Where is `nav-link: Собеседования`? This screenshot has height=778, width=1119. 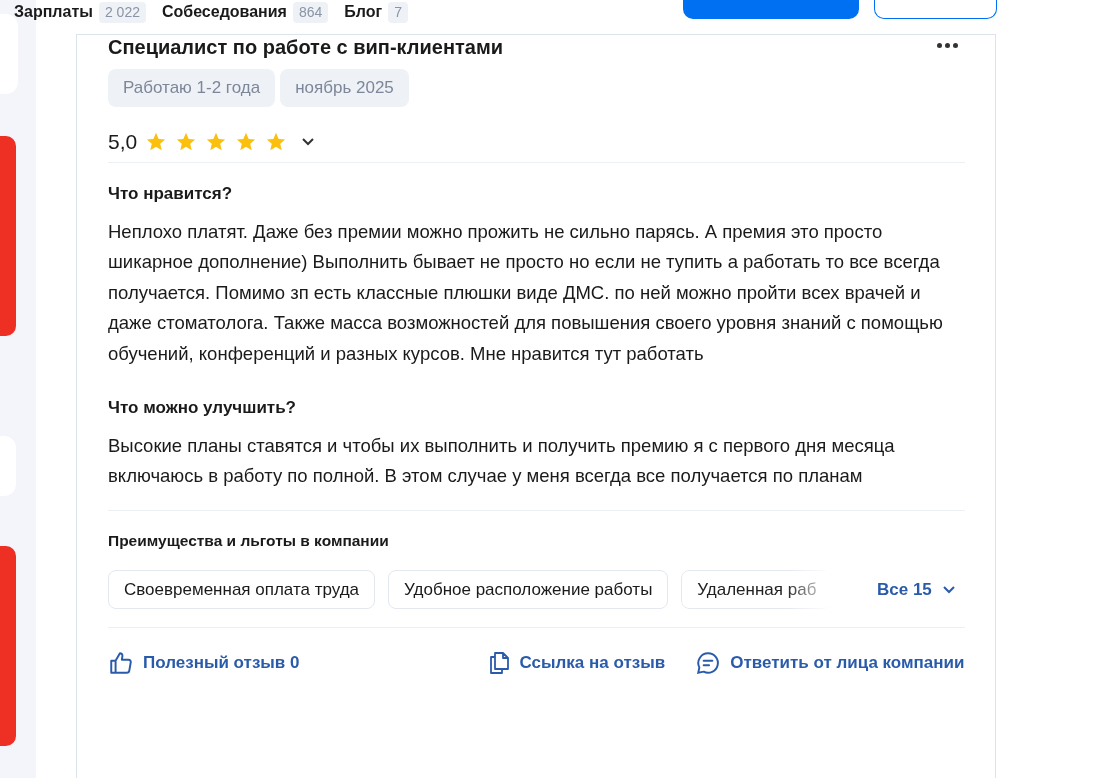 nav-link: Собеседования is located at coordinates (224, 12).